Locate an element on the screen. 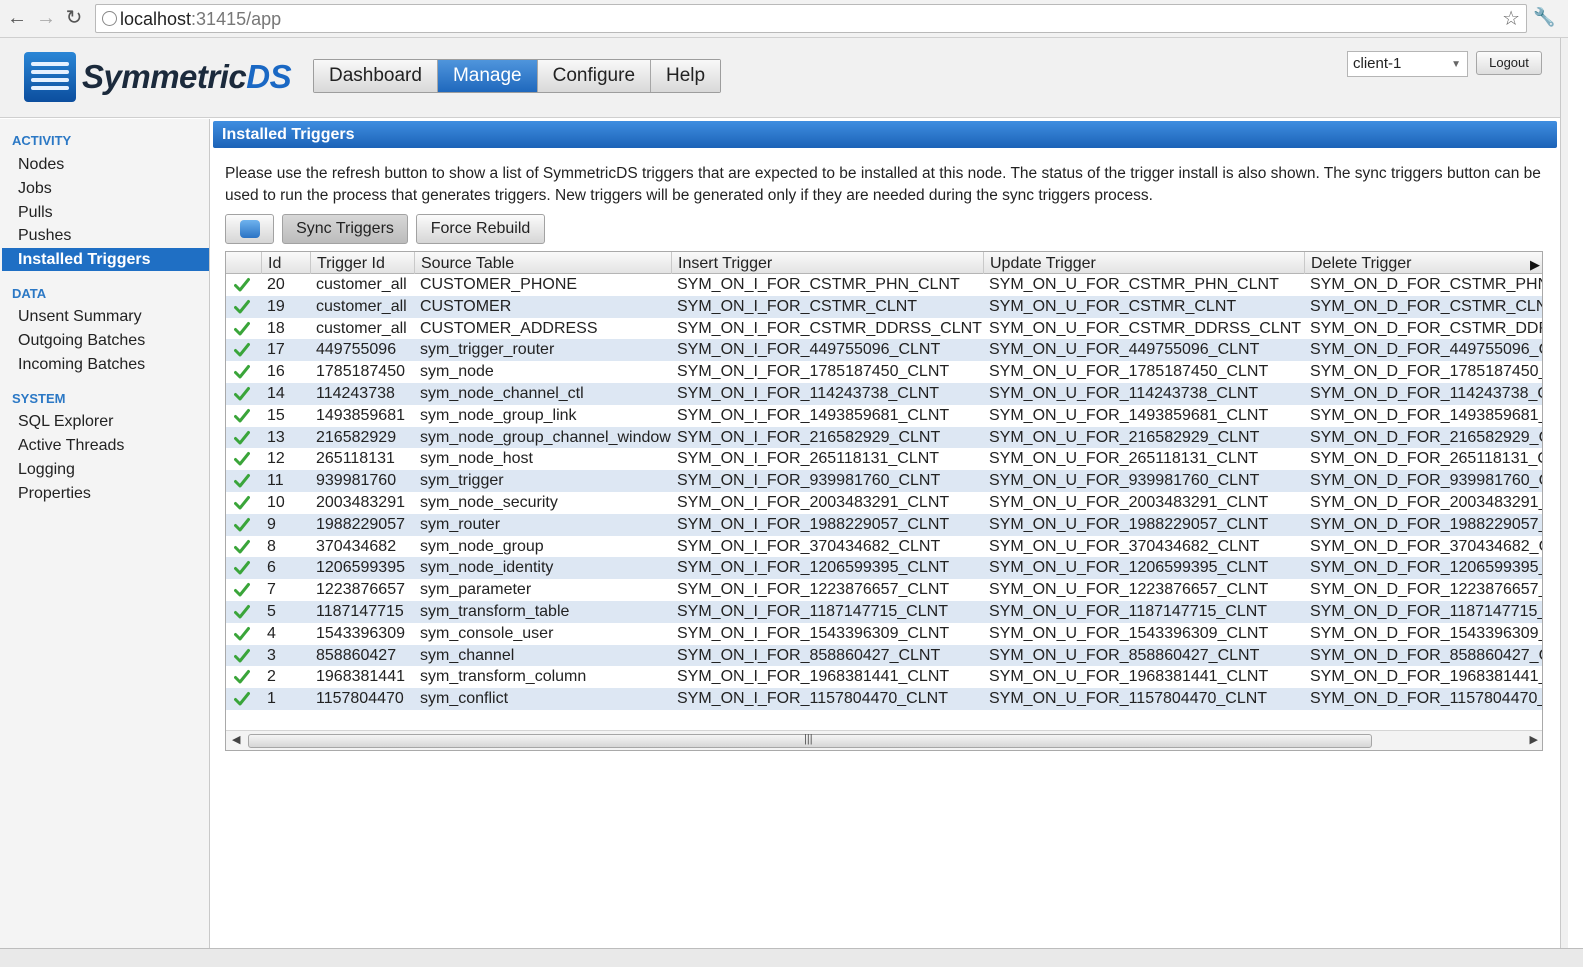 This screenshot has height=967, width=1583. tab-dashboard: Dashboard is located at coordinates (376, 76).